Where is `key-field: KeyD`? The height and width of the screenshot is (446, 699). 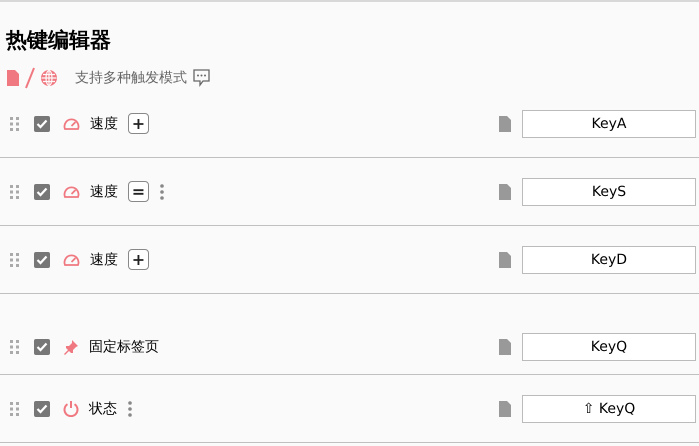 key-field: KeyD is located at coordinates (609, 260).